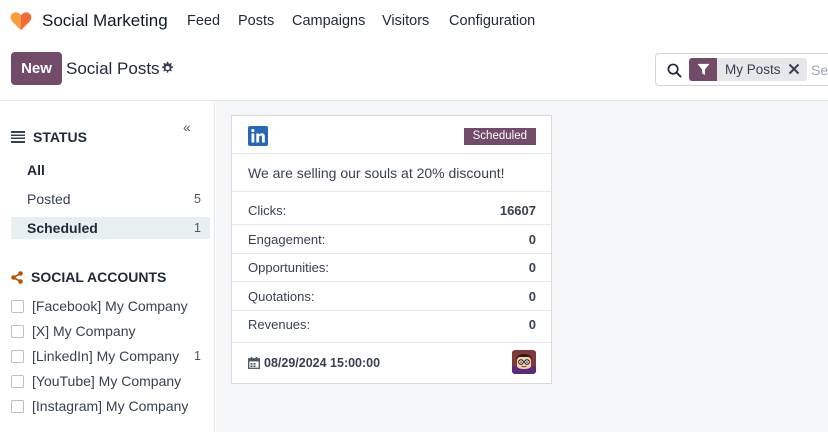 Image resolution: width=828 pixels, height=432 pixels. Describe the element at coordinates (392, 296) in the screenshot. I see `stat-quotations: Quotations: 0` at that location.